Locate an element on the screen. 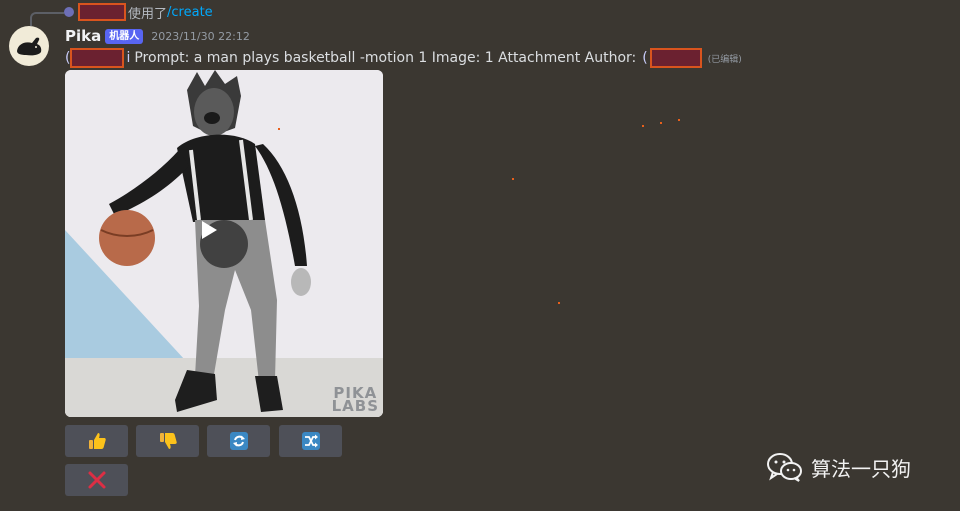  username: Pika is located at coordinates (83, 36).